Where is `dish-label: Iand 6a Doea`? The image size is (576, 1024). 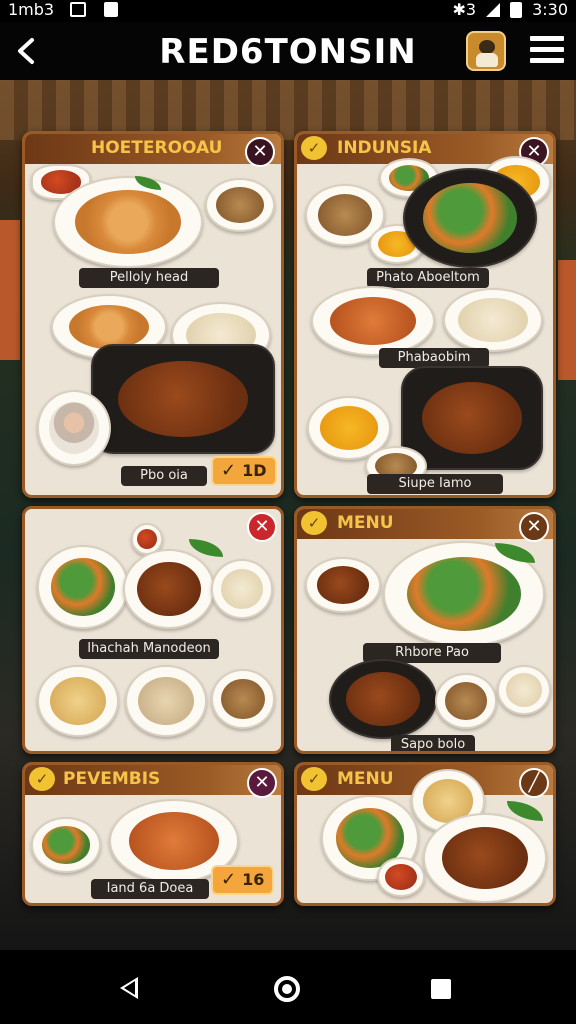
dish-label: Iand 6a Doea is located at coordinates (150, 889).